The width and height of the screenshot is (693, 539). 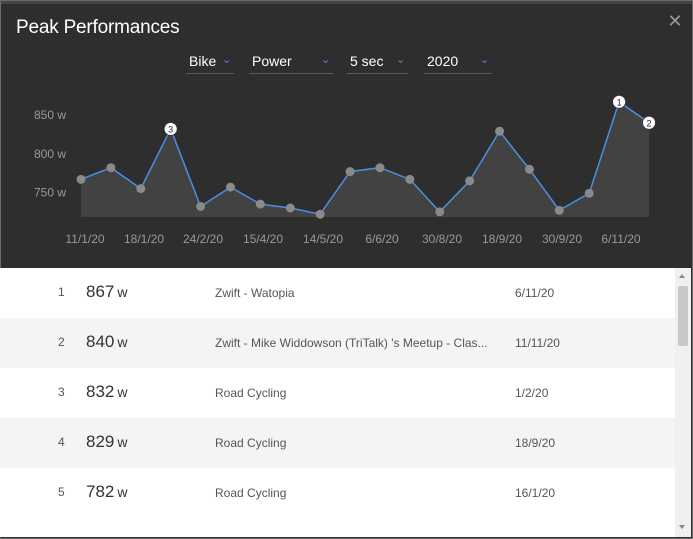 I want to click on sport-dropdown-value: Bike, so click(x=203, y=61).